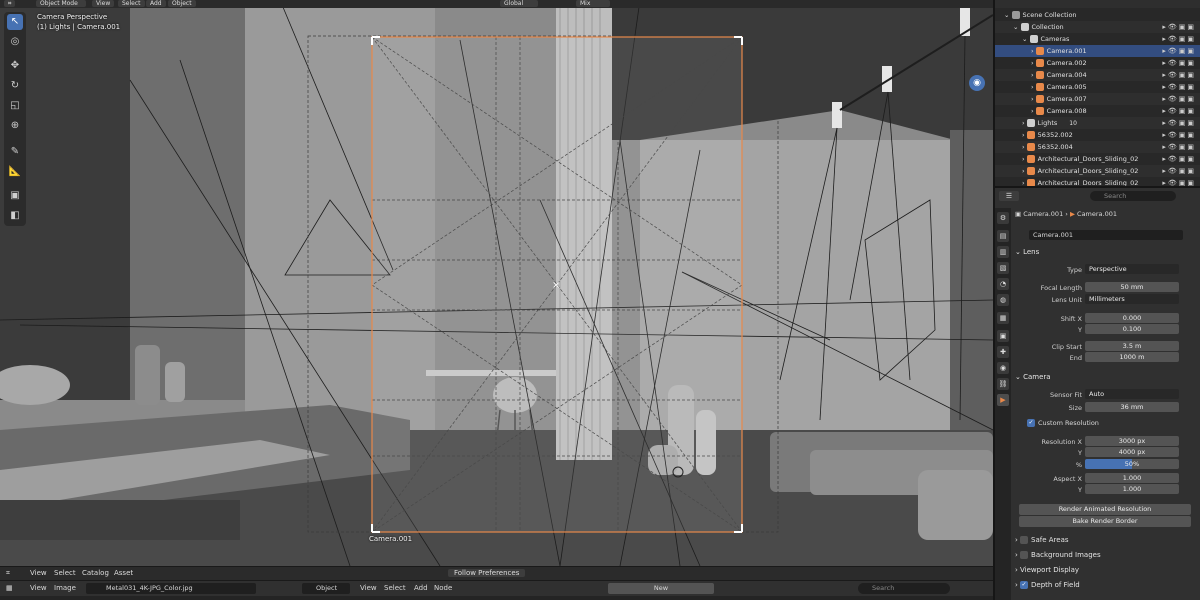 This screenshot has height=600, width=1200. Describe the element at coordinates (15, 86) in the screenshot. I see `rotate-tool-icon: ↻` at that location.